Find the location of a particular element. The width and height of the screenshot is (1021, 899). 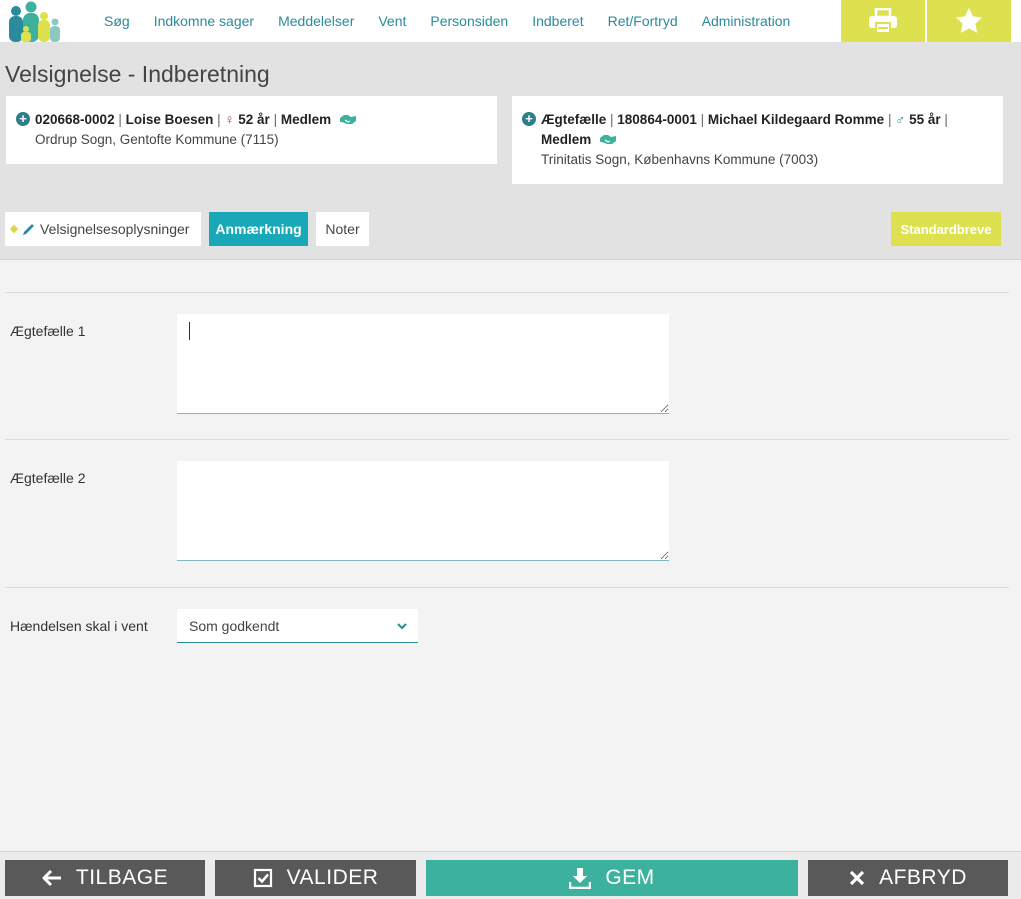

nav-item-wait: Vent is located at coordinates (392, 21).